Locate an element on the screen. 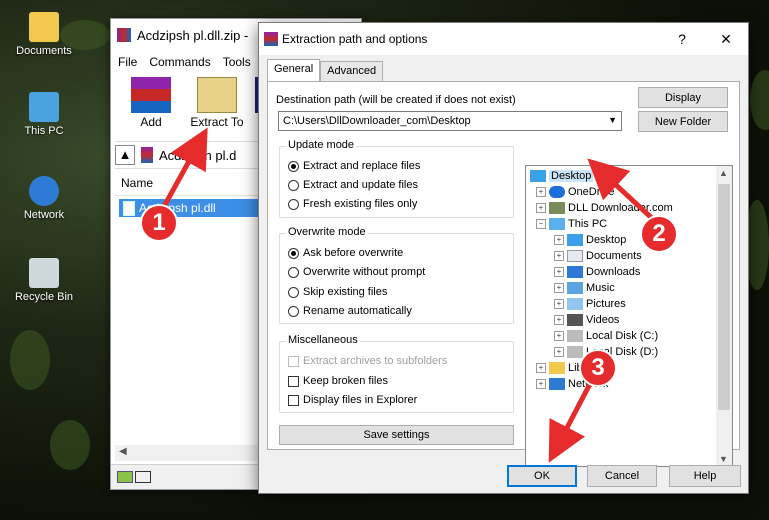  step-marker-1: 1 is located at coordinates (159, 223).